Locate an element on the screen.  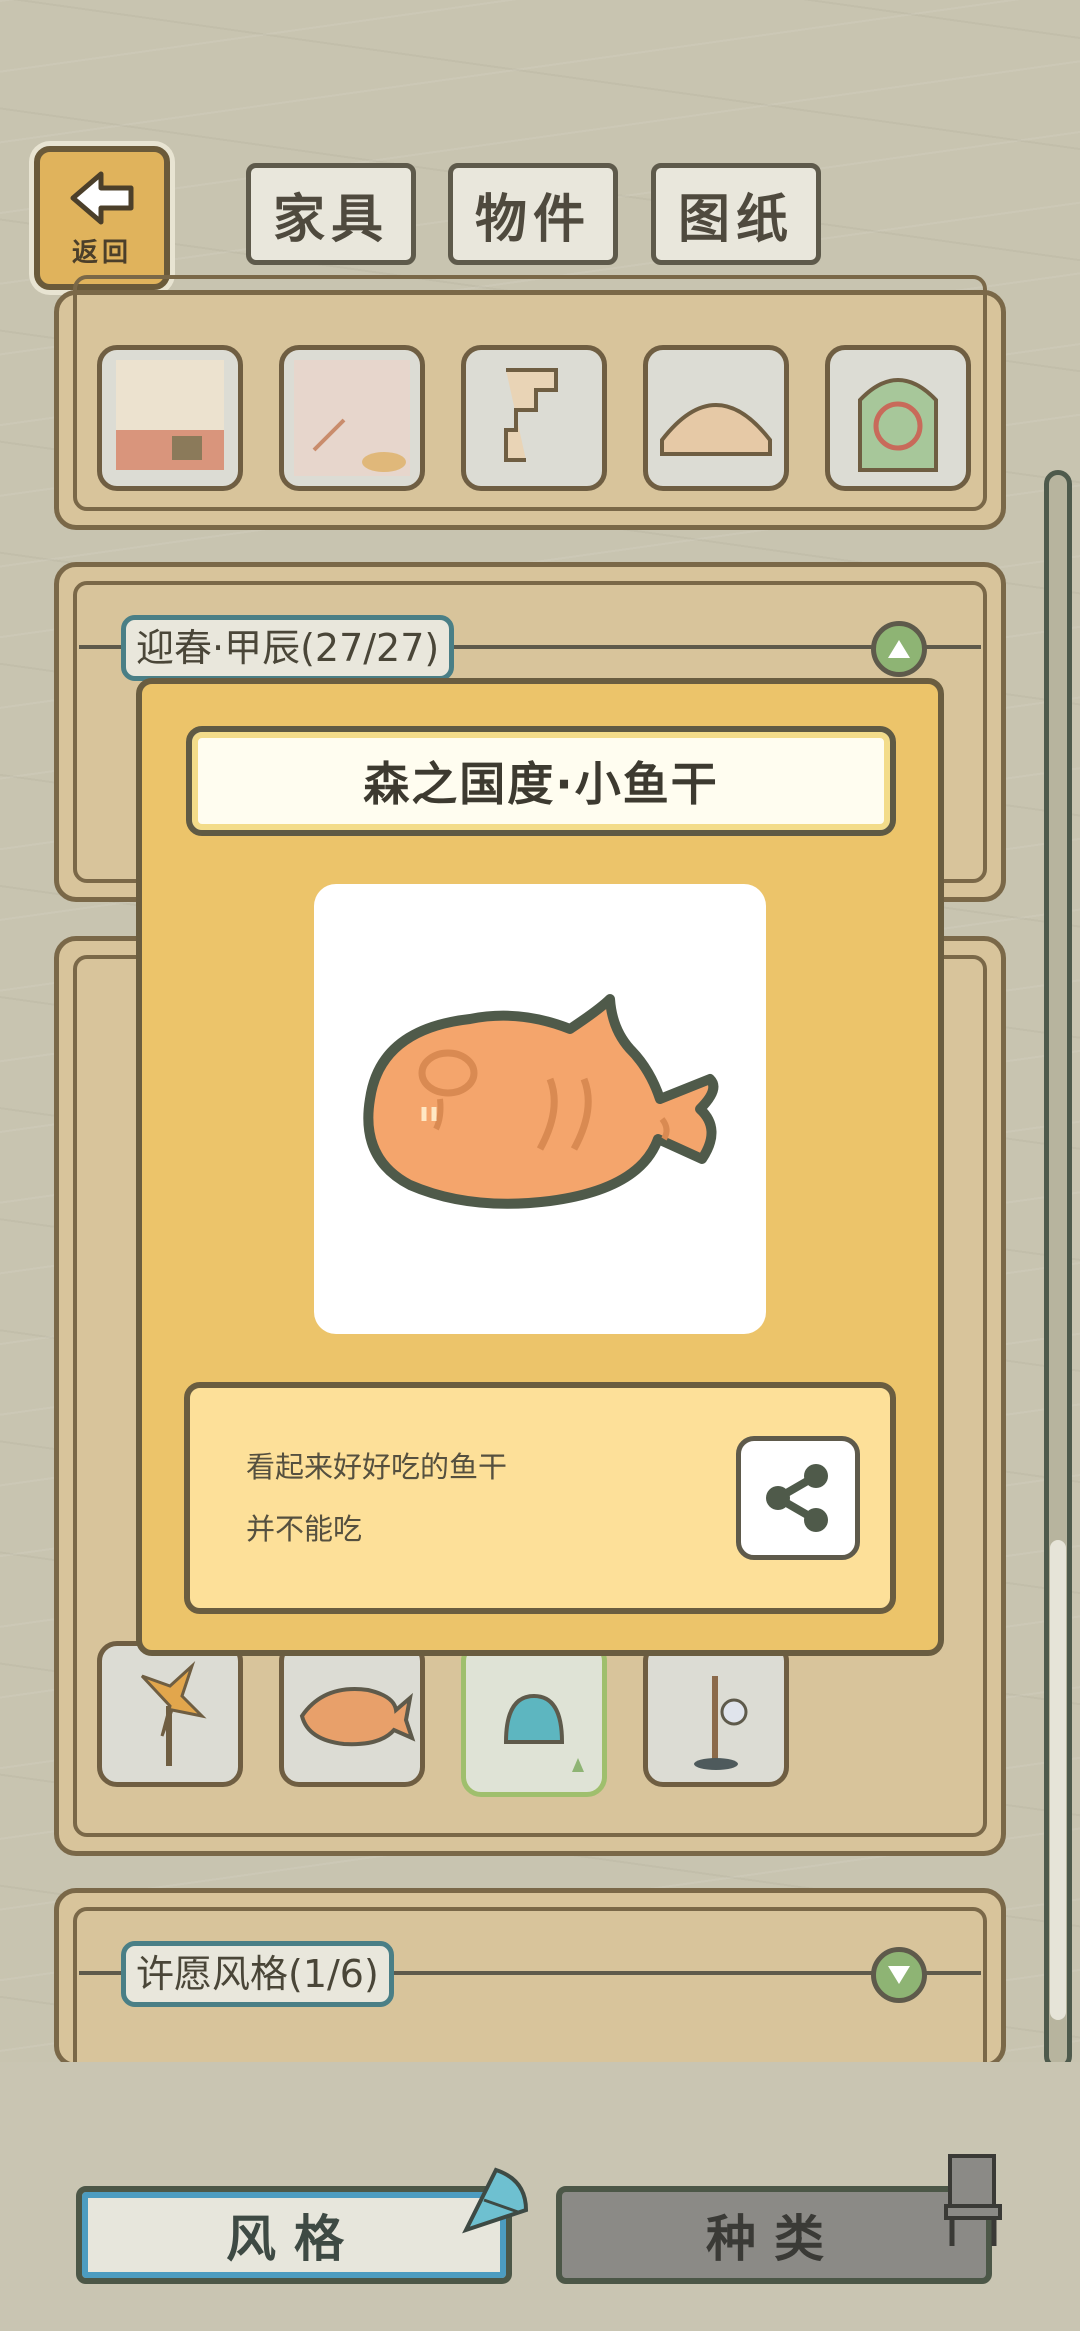
chevron-up-icon is located at coordinates (899, 649).